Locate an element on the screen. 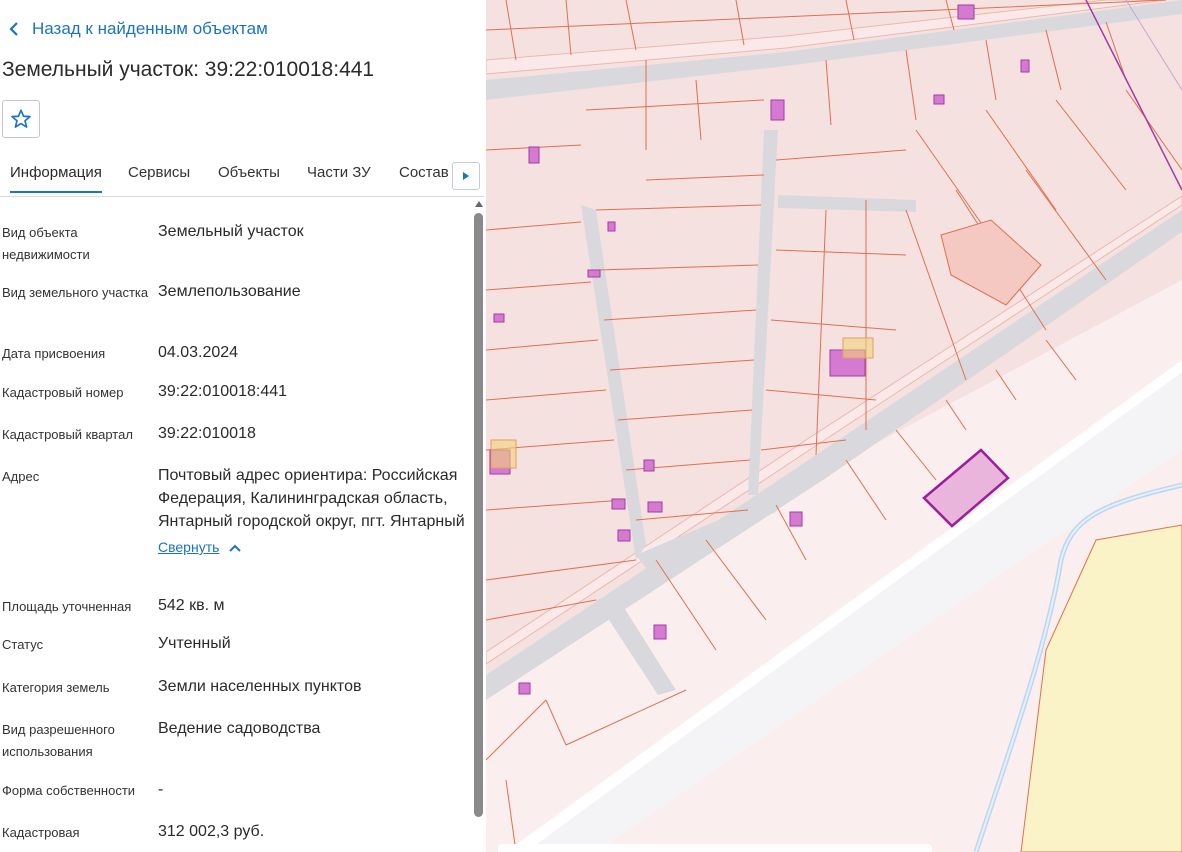  row-label: Статус is located at coordinates (23, 644).